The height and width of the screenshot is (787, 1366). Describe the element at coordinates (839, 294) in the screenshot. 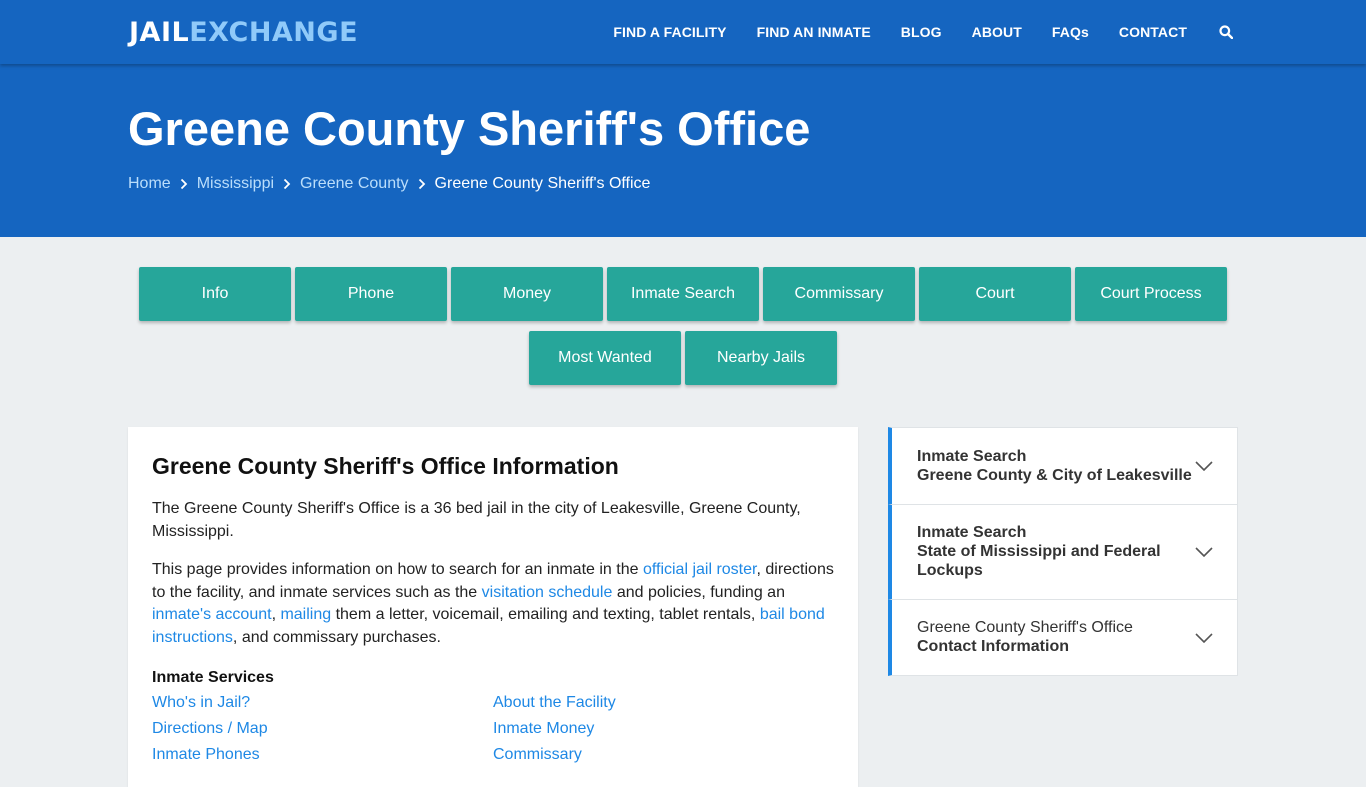

I see `tab-commissary: Commissary` at that location.